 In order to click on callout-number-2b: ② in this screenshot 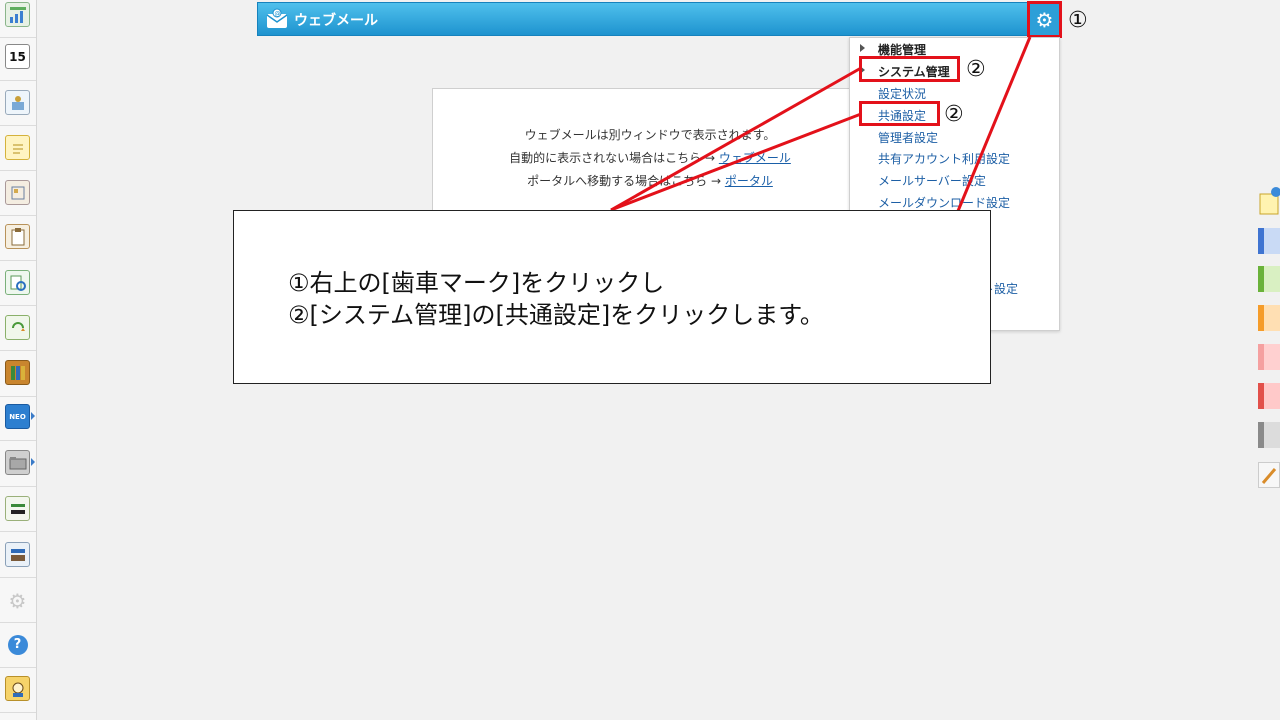, I will do `click(954, 114)`.